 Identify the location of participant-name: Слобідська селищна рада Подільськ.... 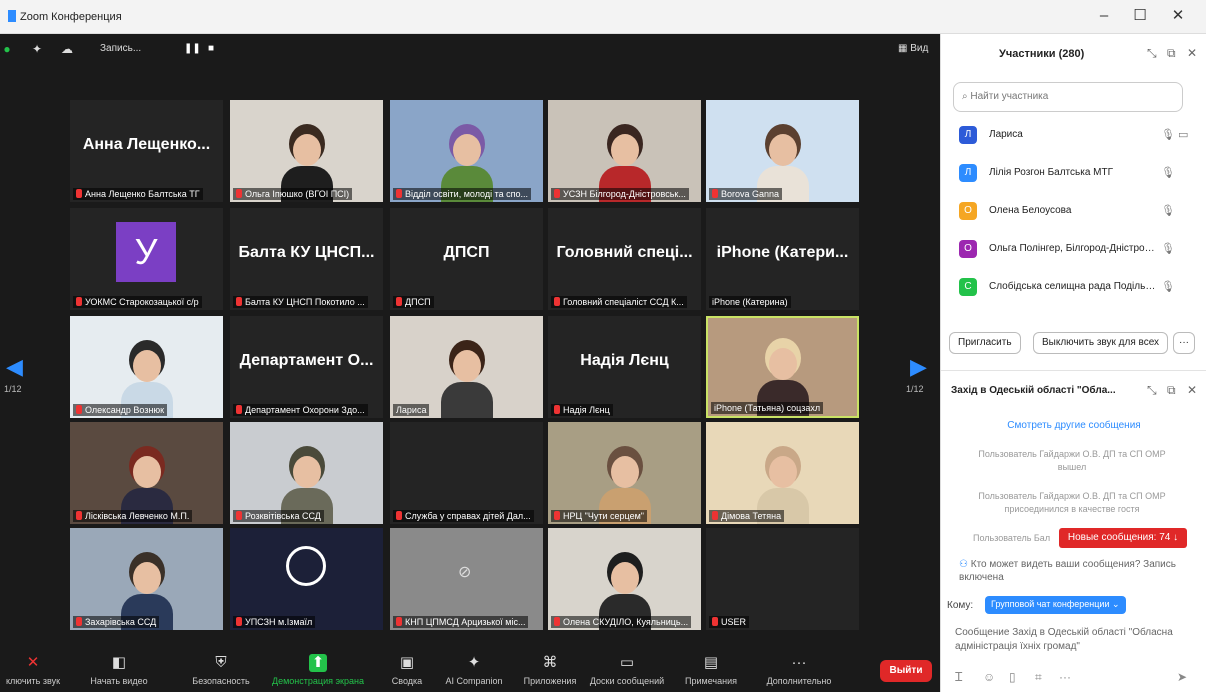
(1074, 286).